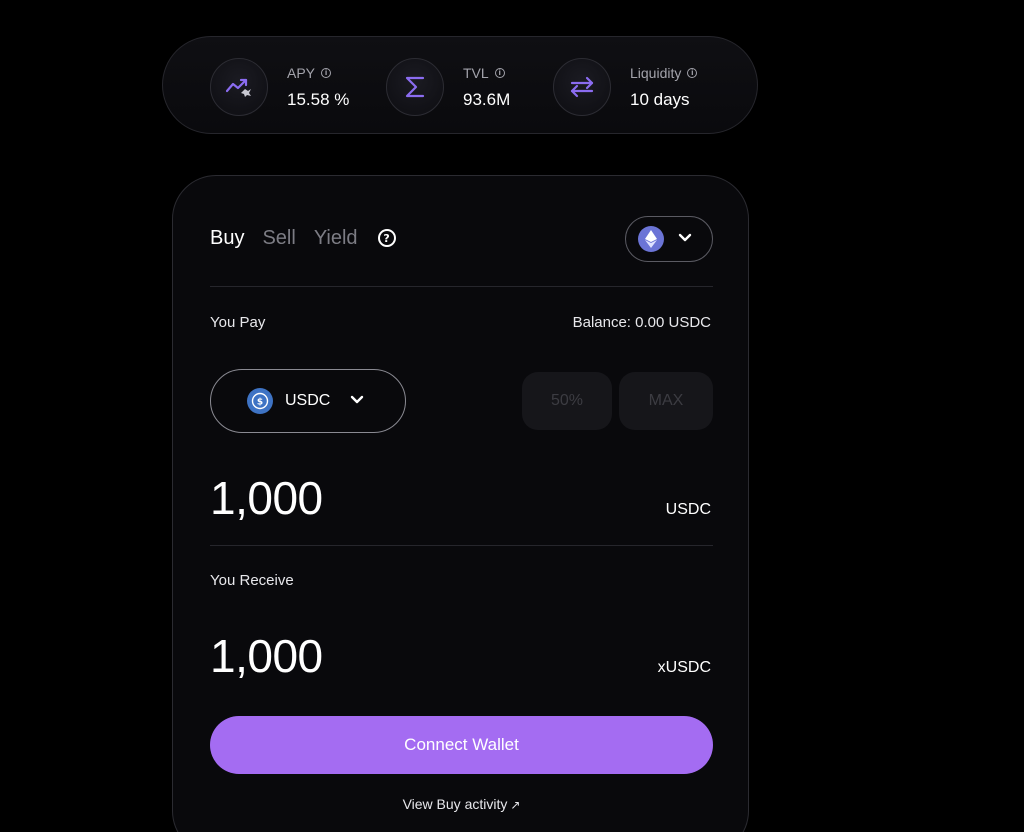 This screenshot has height=832, width=1024. Describe the element at coordinates (461, 745) in the screenshot. I see `connect-wallet-button: Connect Wallet` at that location.